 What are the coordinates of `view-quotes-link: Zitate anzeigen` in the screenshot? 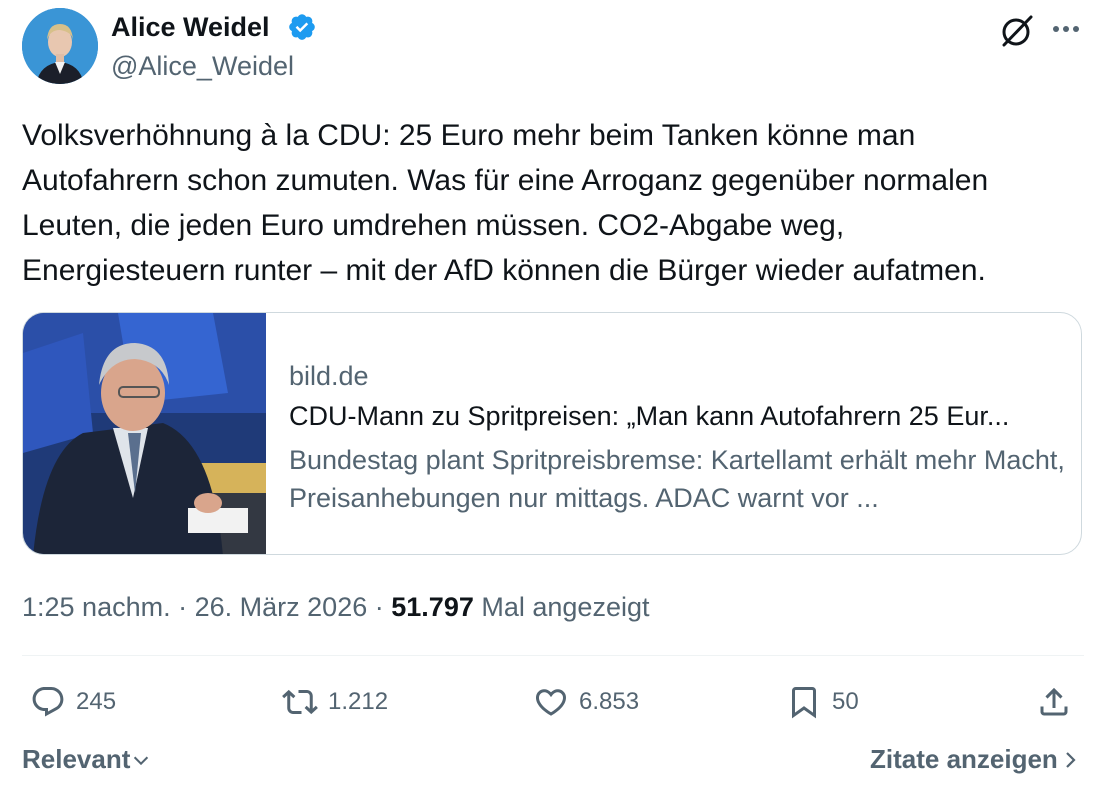 It's located at (976, 759).